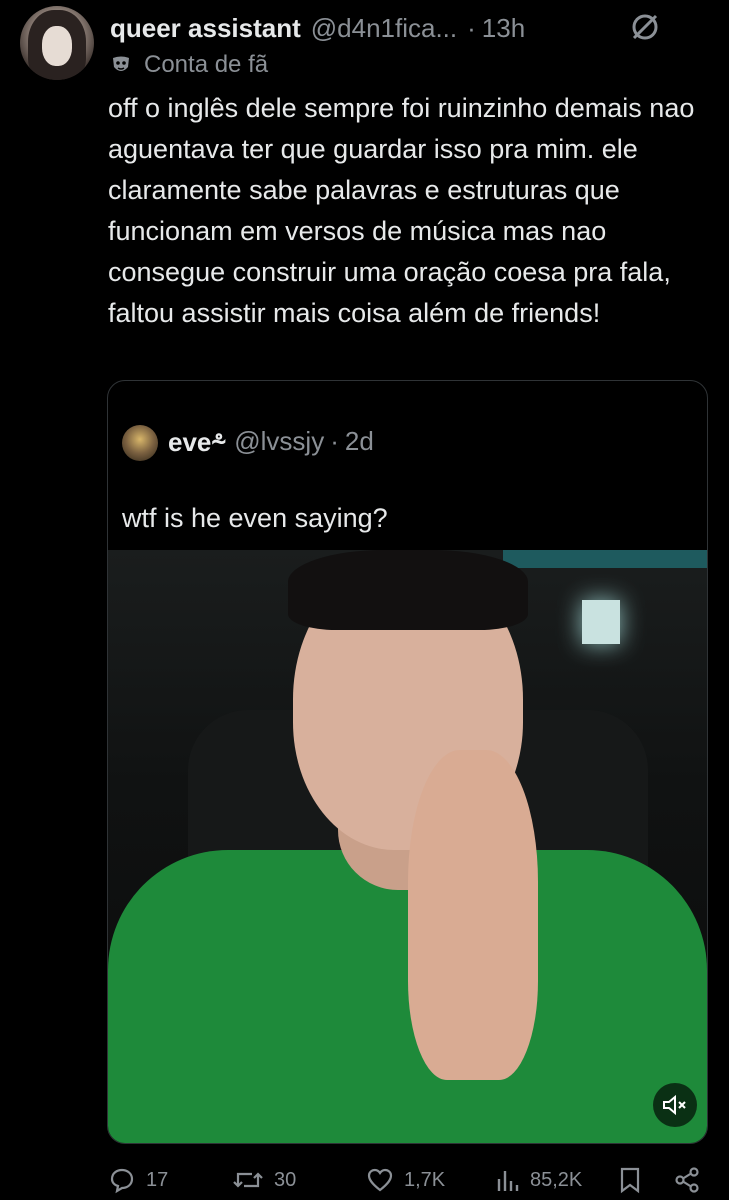 The width and height of the screenshot is (729, 1200). I want to click on share-icon, so click(687, 1180).